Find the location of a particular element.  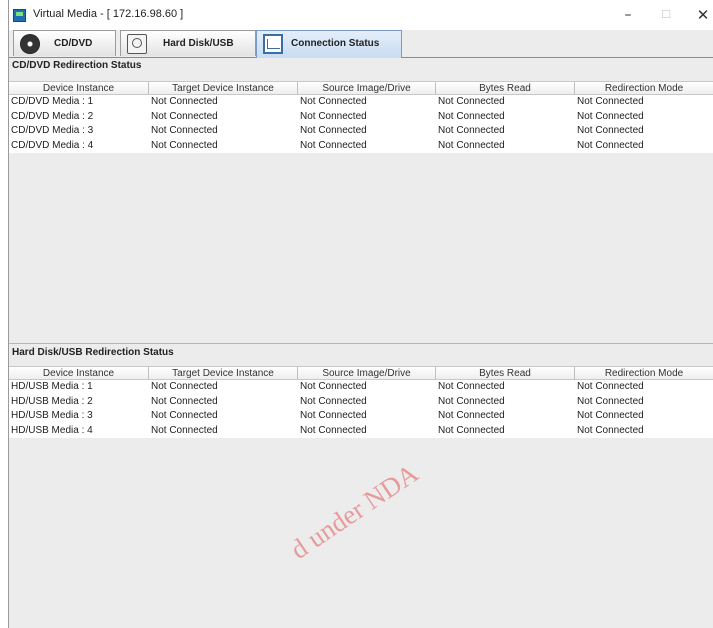

device-instance-cell: CD/DVD Media : 1 is located at coordinates (52, 101).